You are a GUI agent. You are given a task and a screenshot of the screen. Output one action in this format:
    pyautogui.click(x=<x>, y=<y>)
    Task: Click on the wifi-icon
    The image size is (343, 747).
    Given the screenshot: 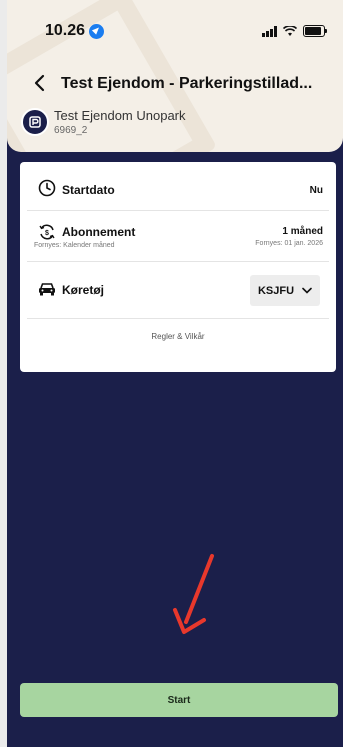 What is the action you would take?
    pyautogui.click(x=290, y=30)
    